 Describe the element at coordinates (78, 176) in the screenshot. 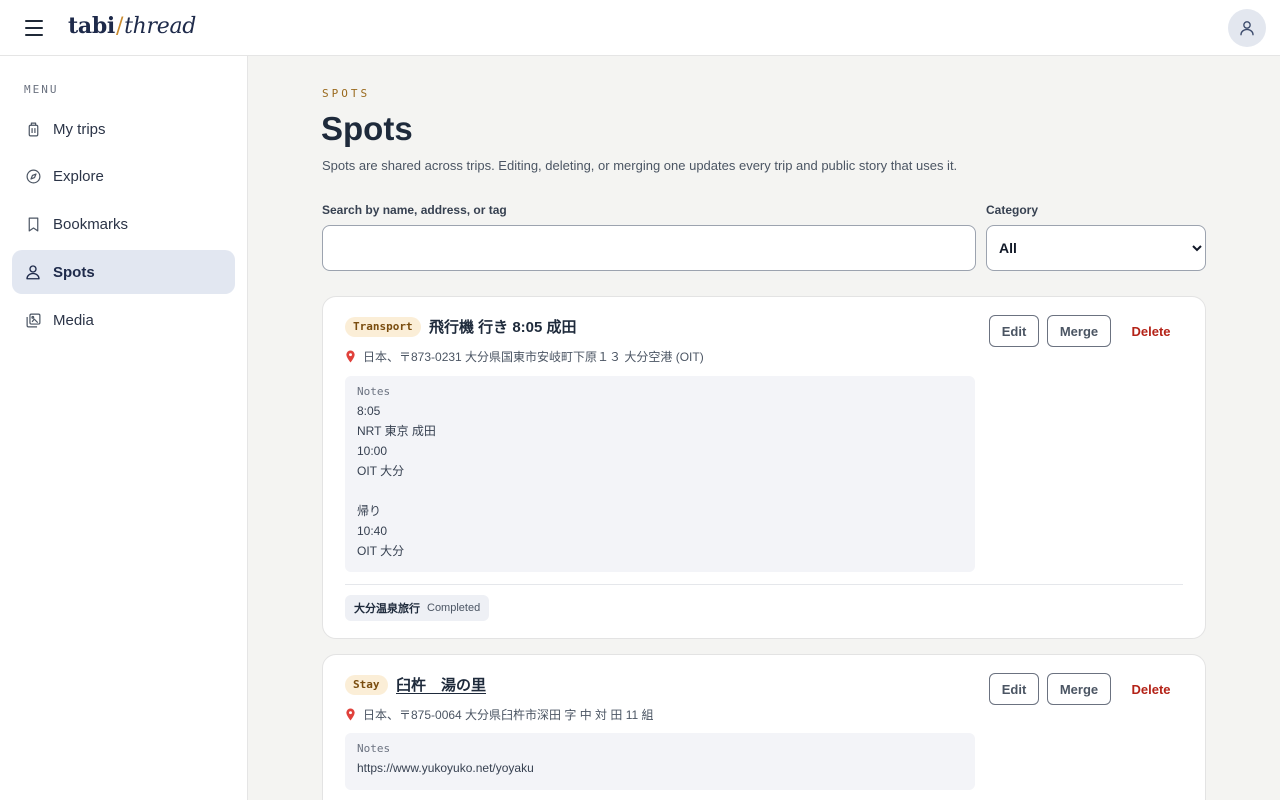

I see `sidebar-item-label: Explore` at that location.